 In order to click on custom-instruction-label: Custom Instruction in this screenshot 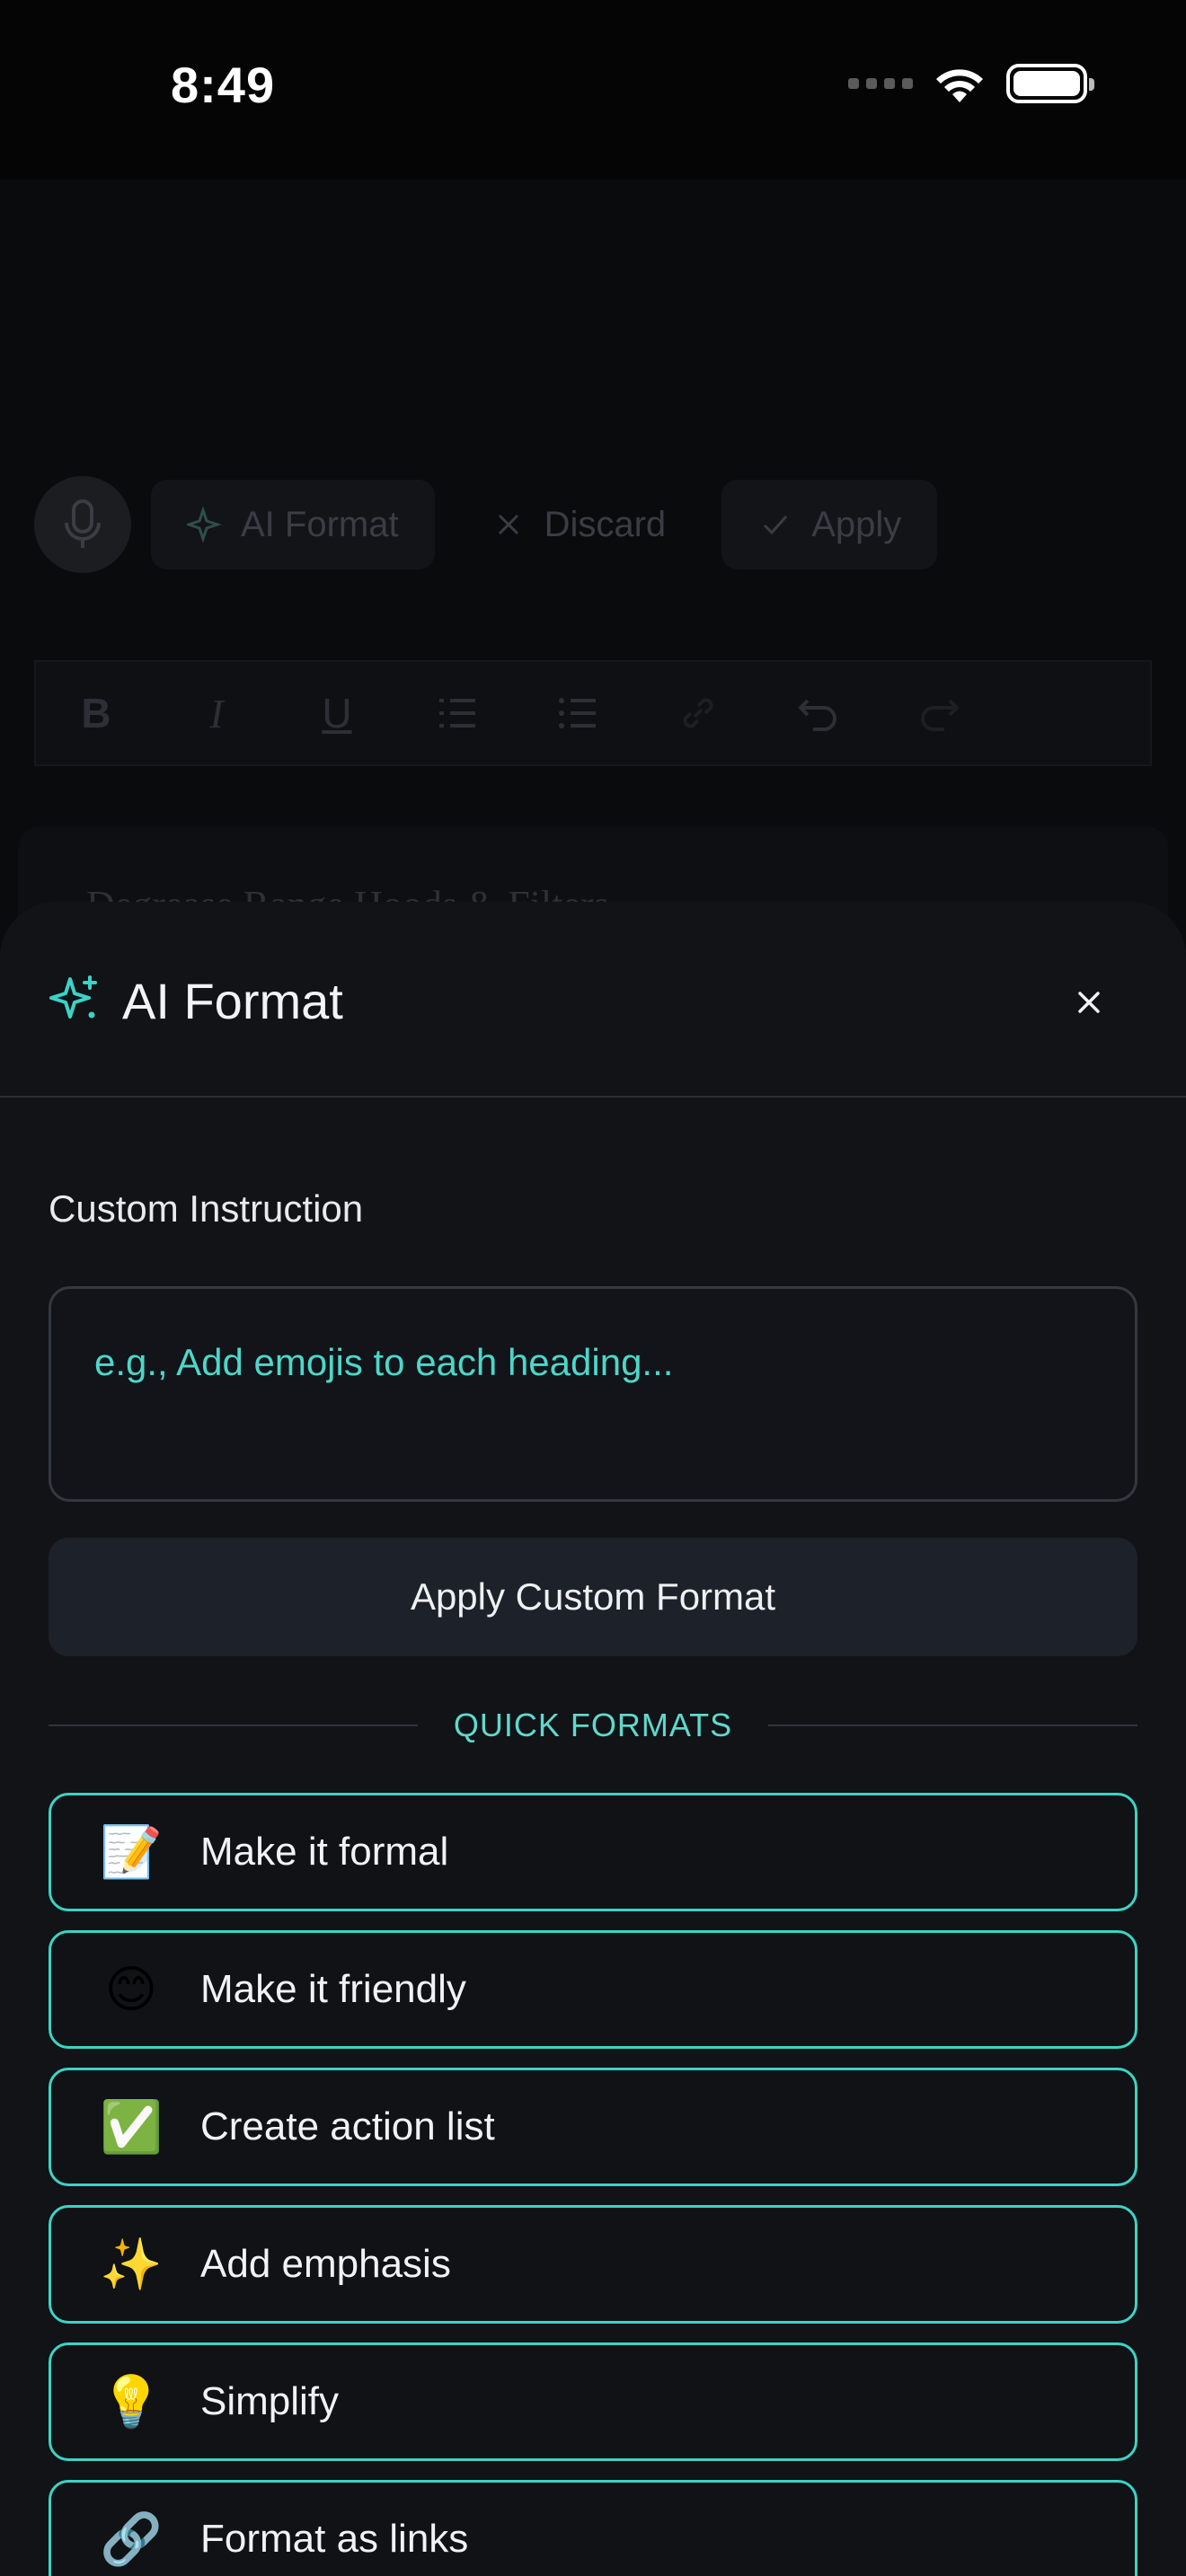, I will do `click(206, 1208)`.